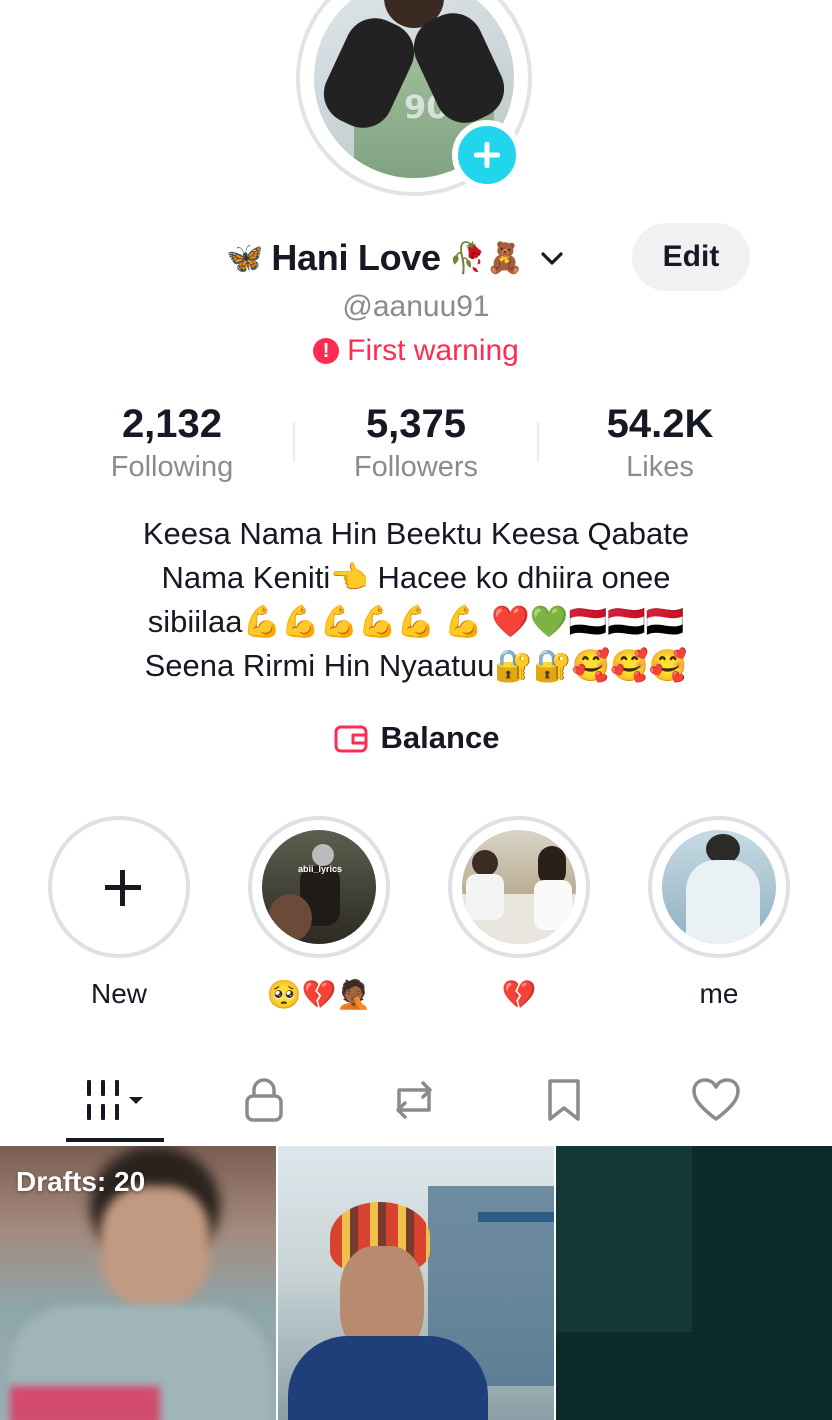 This screenshot has width=832, height=1420. What do you see at coordinates (486, 258) in the screenshot?
I see `name-suffix-emoji: 🥀🧸` at bounding box center [486, 258].